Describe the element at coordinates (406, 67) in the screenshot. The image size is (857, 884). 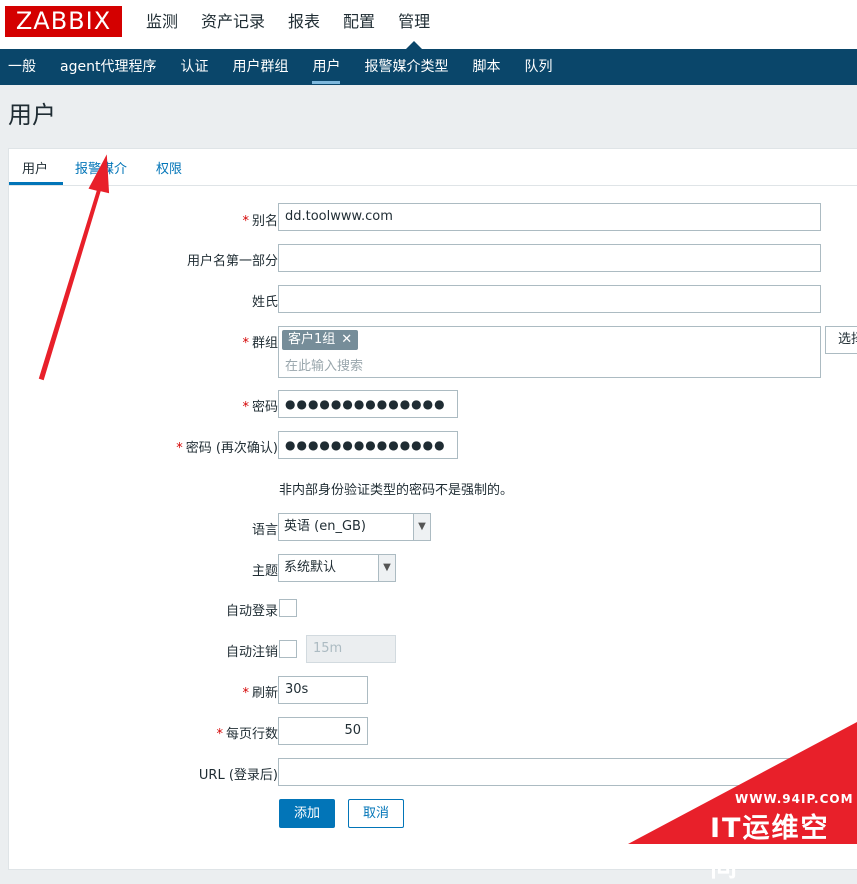
I see `sub-nav-media-types: 报警媒介类型` at that location.